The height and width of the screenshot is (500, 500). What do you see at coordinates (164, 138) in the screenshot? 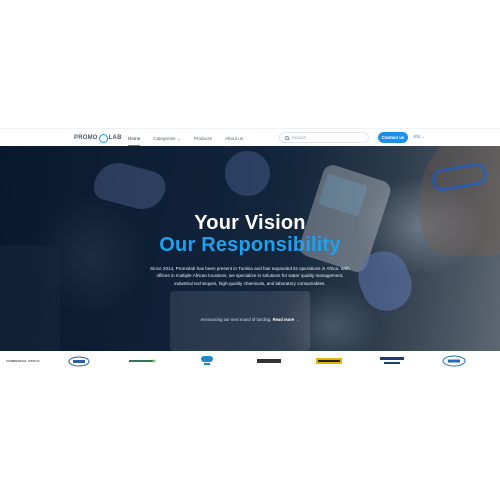
I see `nav-item-categories-label: Categories` at bounding box center [164, 138].